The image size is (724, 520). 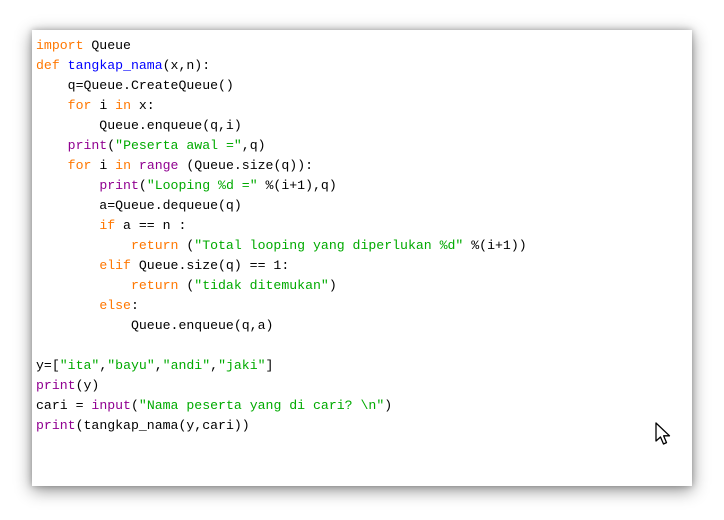 What do you see at coordinates (261, 405) in the screenshot?
I see `string-token: "Nama peserta yang di cari? \n"` at bounding box center [261, 405].